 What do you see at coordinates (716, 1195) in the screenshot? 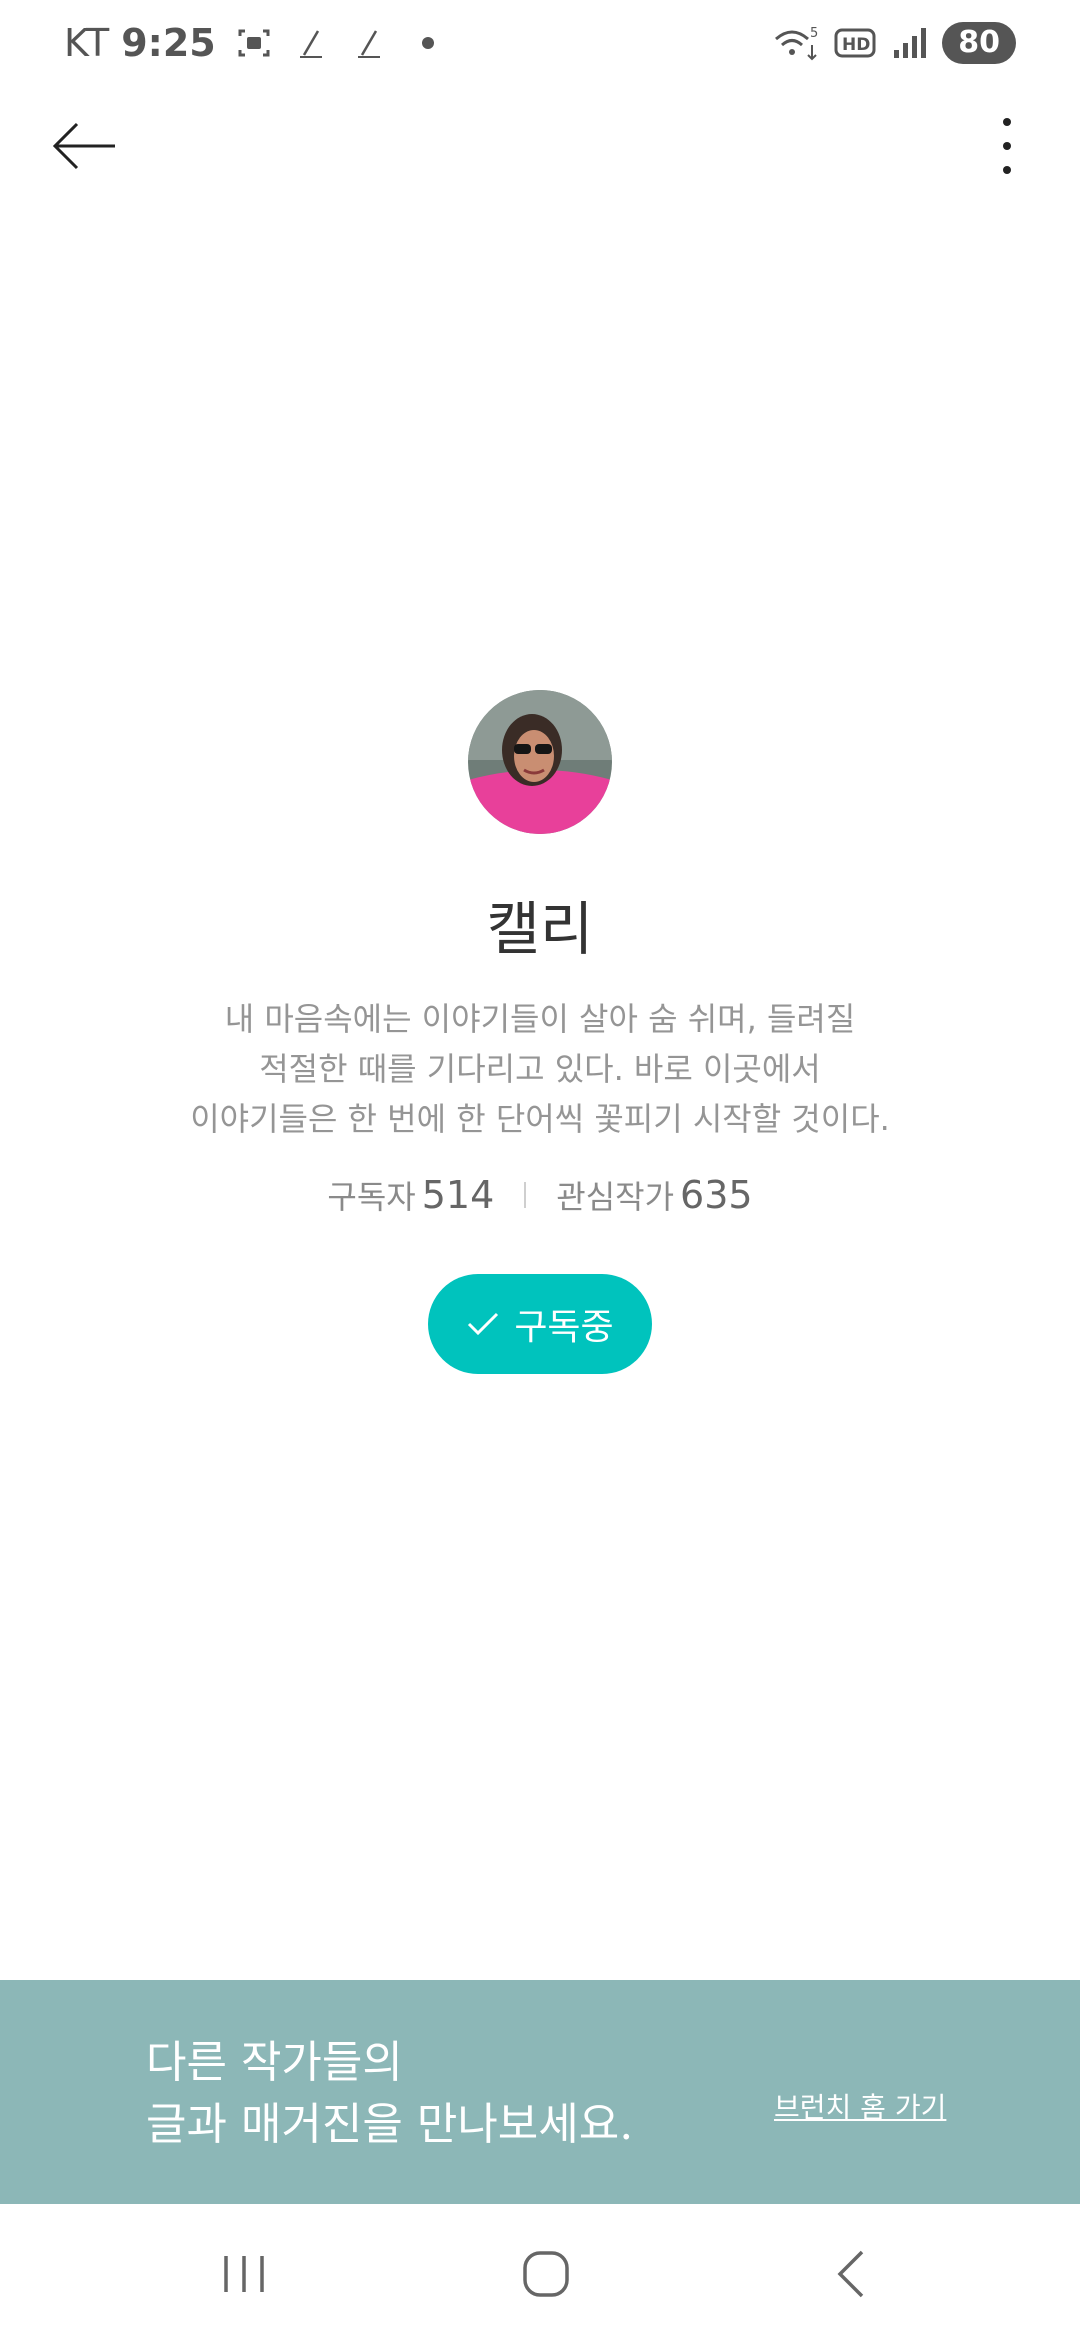
I see `following-count: 635` at bounding box center [716, 1195].